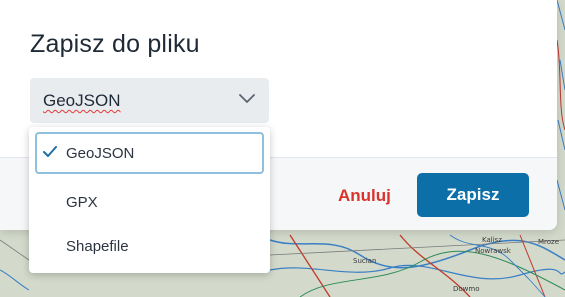 The height and width of the screenshot is (297, 565). Describe the element at coordinates (149, 246) in the screenshot. I see `option-shapefile: Shapefile` at that location.